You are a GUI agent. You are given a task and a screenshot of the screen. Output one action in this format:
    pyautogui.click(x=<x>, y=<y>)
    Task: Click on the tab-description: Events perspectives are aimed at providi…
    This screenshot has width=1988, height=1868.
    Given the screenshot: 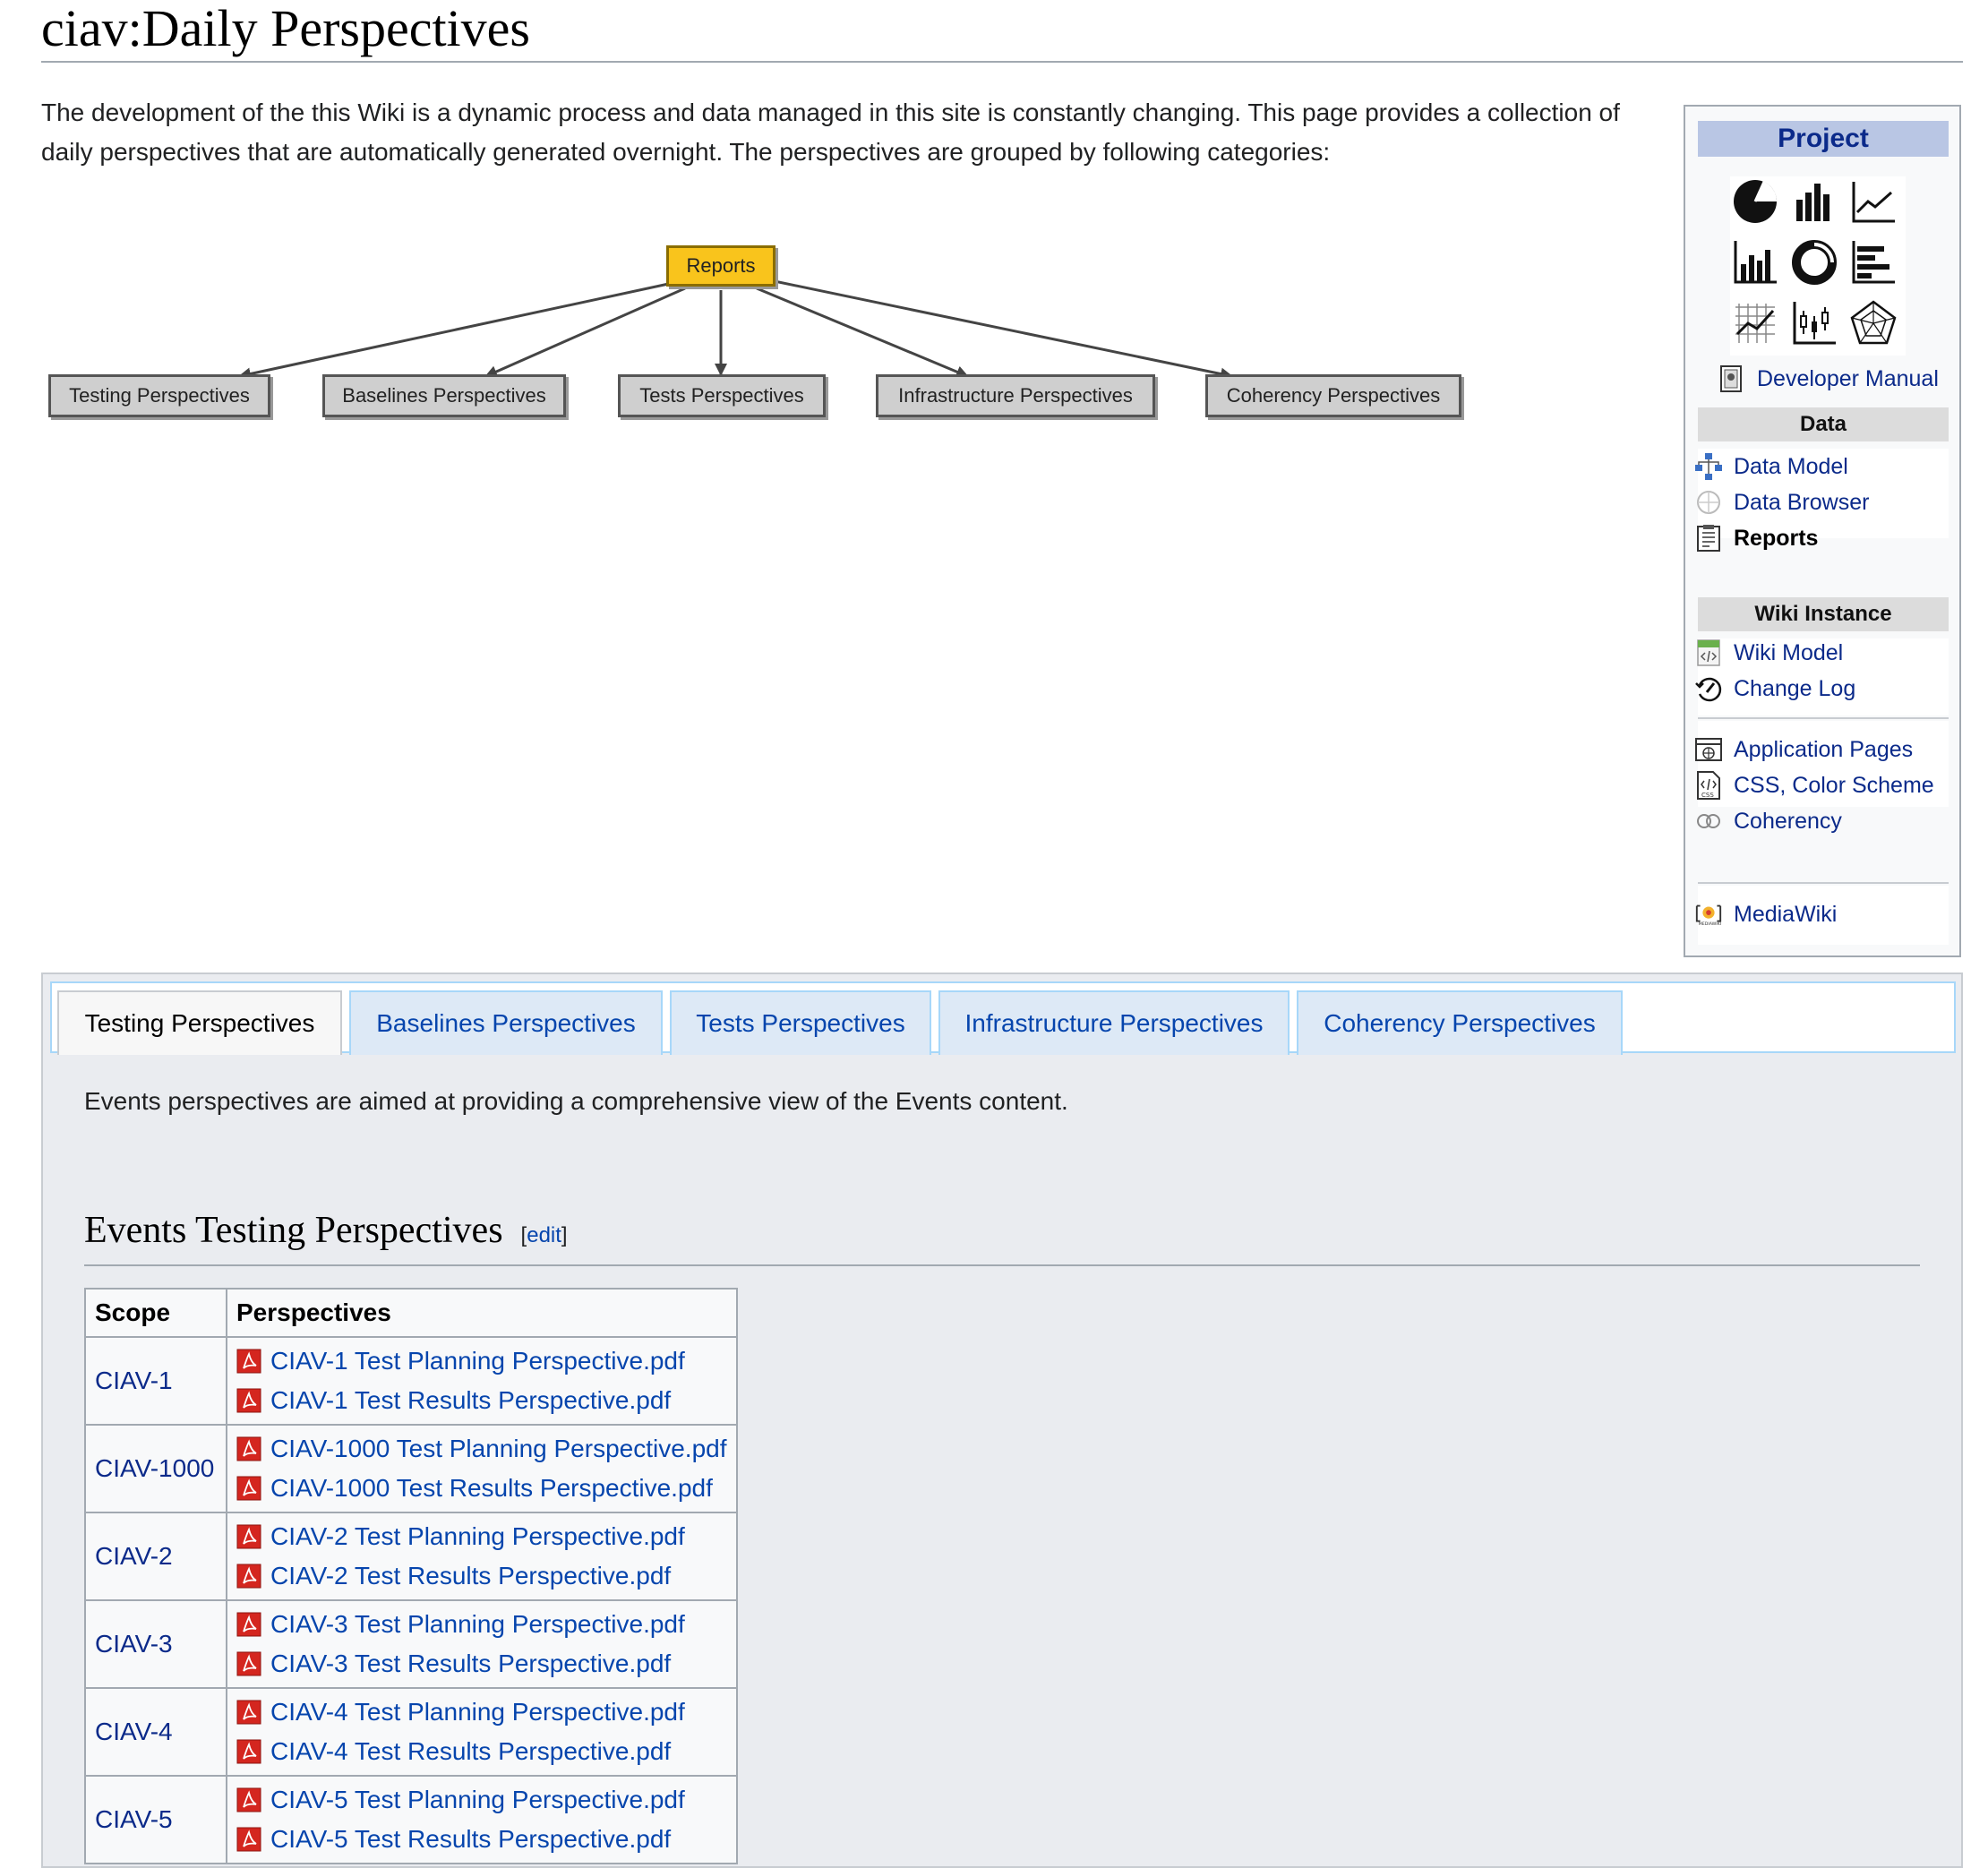 What is the action you would take?
    pyautogui.click(x=576, y=1101)
    